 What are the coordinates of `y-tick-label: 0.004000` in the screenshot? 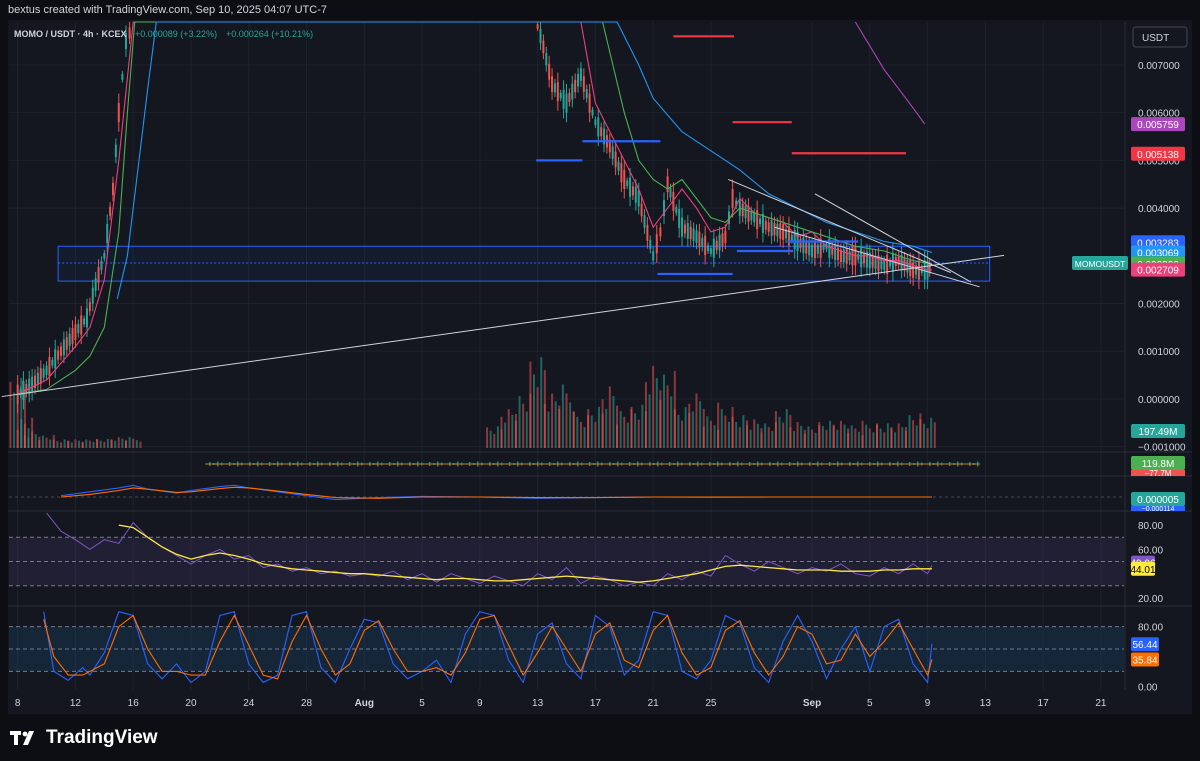 It's located at (1159, 209).